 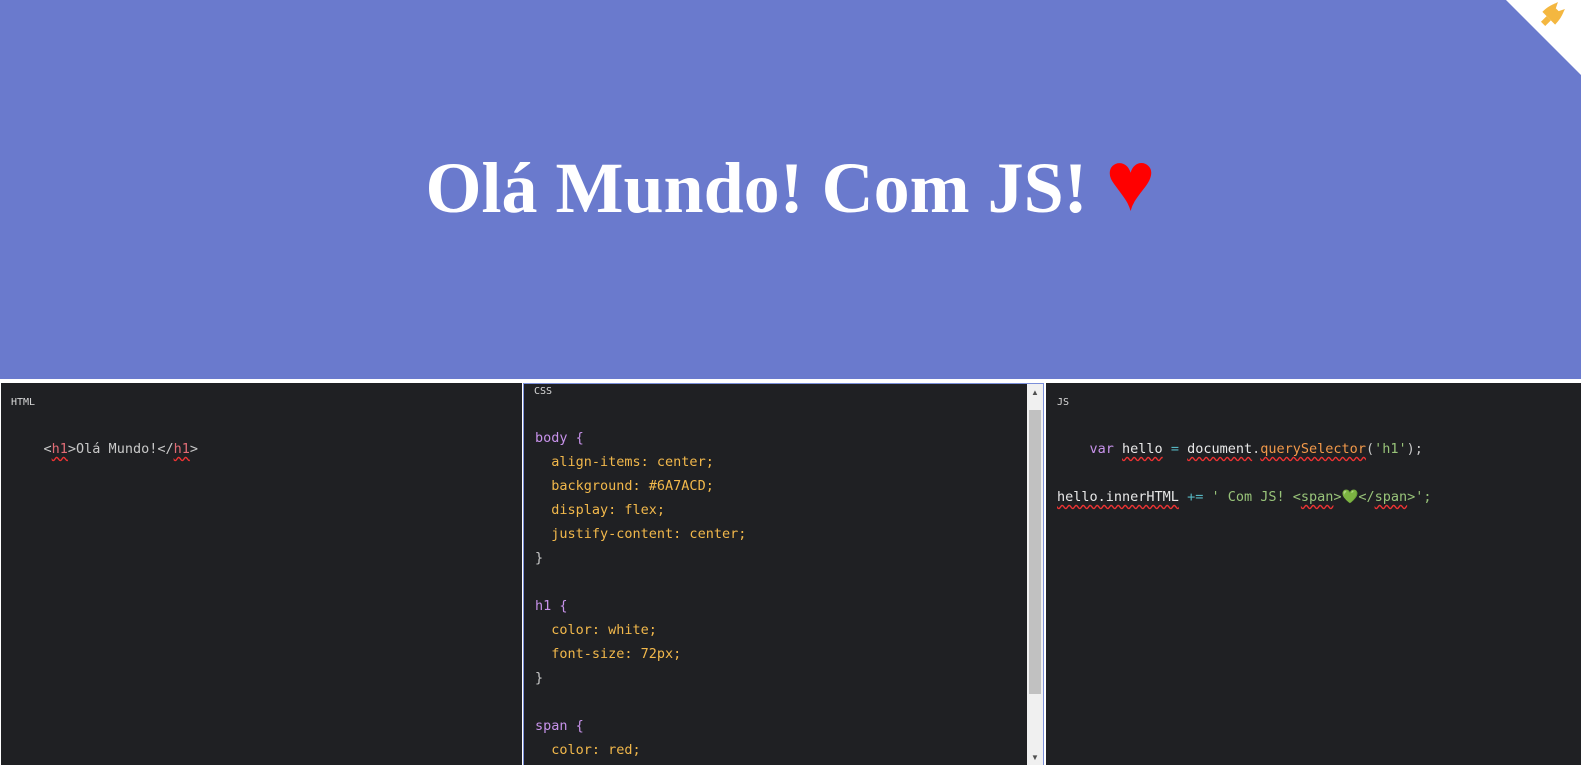 I want to click on code-token: hello.innerHTML, so click(x=1118, y=497).